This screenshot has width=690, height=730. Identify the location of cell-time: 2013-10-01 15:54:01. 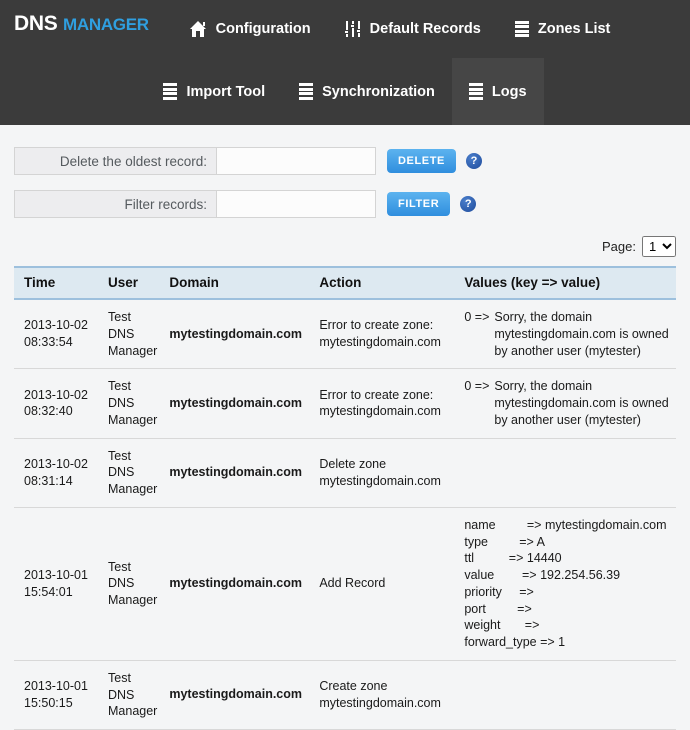
(58, 584).